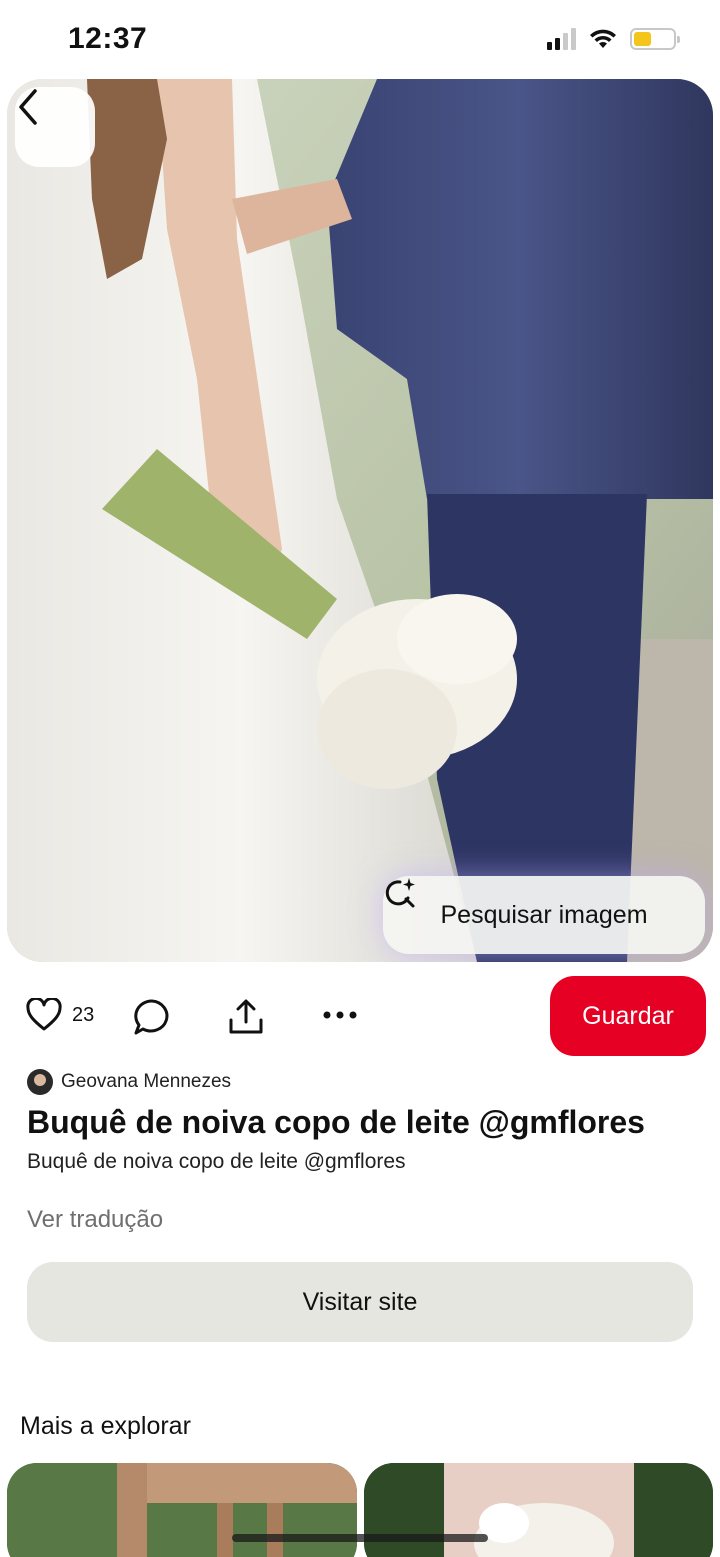 The width and height of the screenshot is (720, 1557). I want to click on save-button: Guardar, so click(628, 1016).